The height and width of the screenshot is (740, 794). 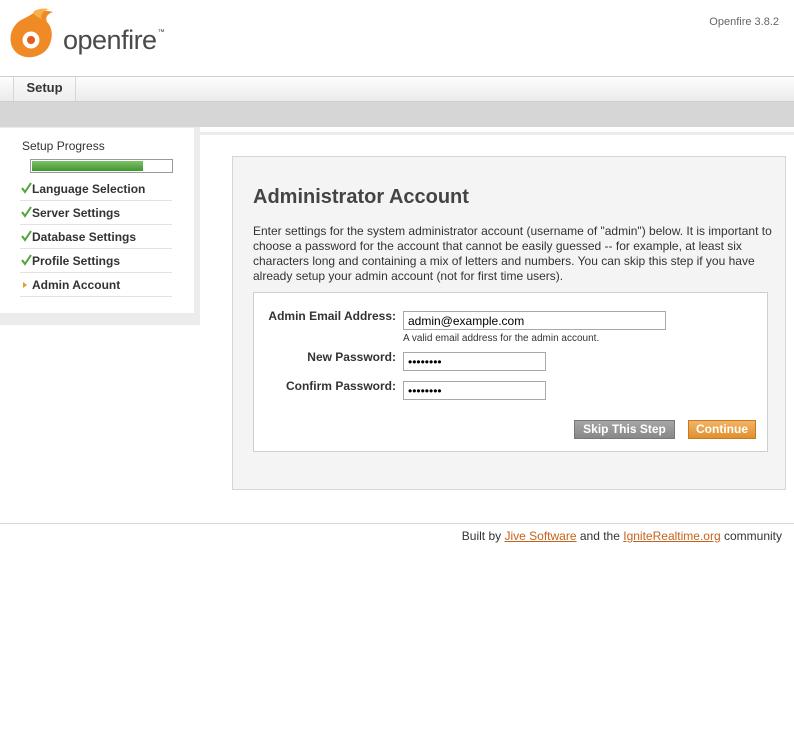 What do you see at coordinates (89, 189) in the screenshot?
I see `step-label: Language Selection` at bounding box center [89, 189].